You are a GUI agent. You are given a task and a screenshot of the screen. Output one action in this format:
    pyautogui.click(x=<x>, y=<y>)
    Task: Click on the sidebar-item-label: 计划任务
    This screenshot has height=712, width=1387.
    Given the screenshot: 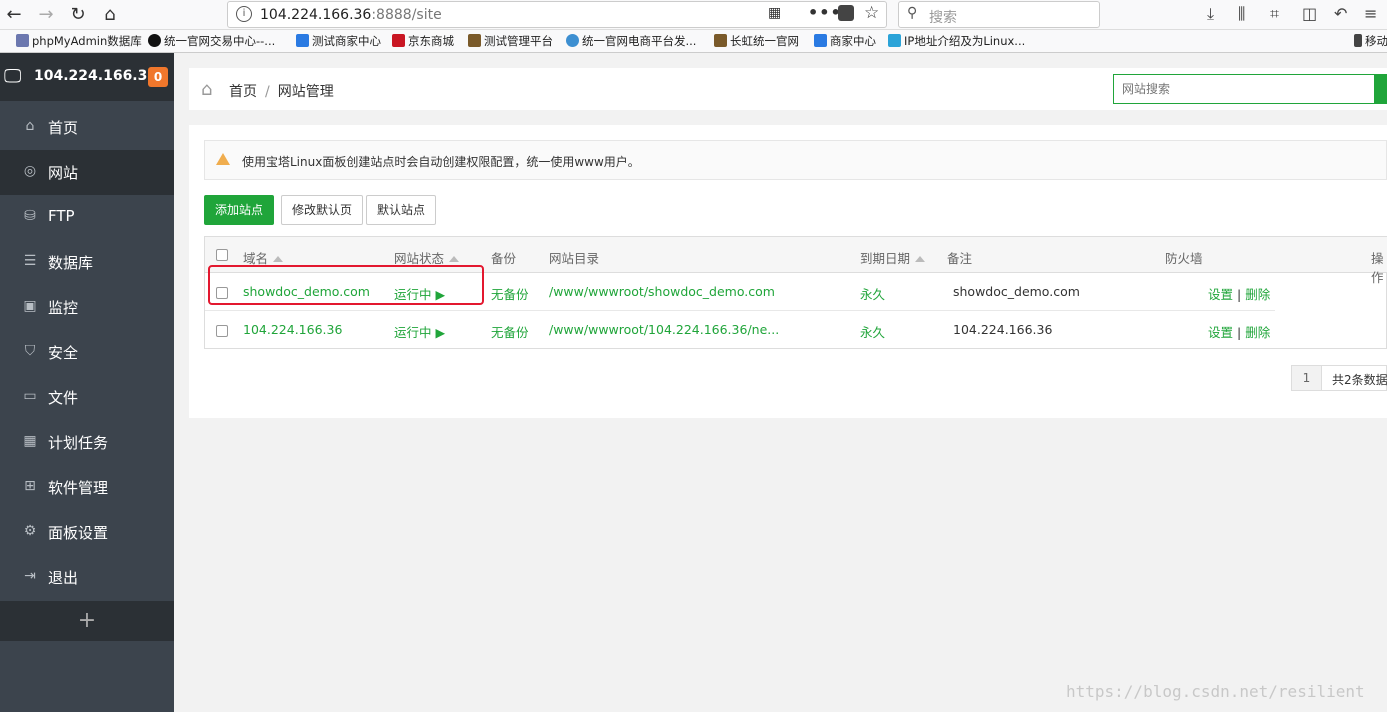 What is the action you would take?
    pyautogui.click(x=78, y=443)
    